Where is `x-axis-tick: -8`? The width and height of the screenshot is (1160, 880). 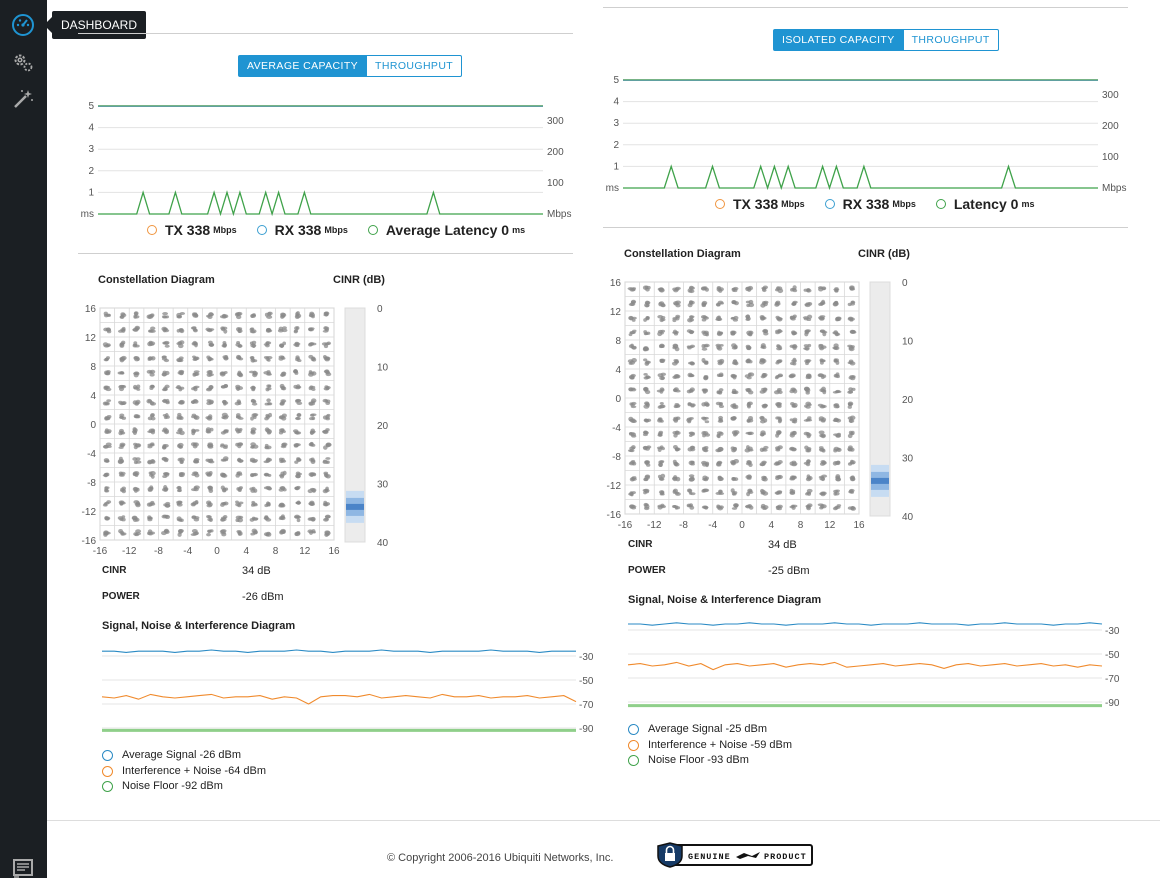 x-axis-tick: -8 is located at coordinates (158, 551).